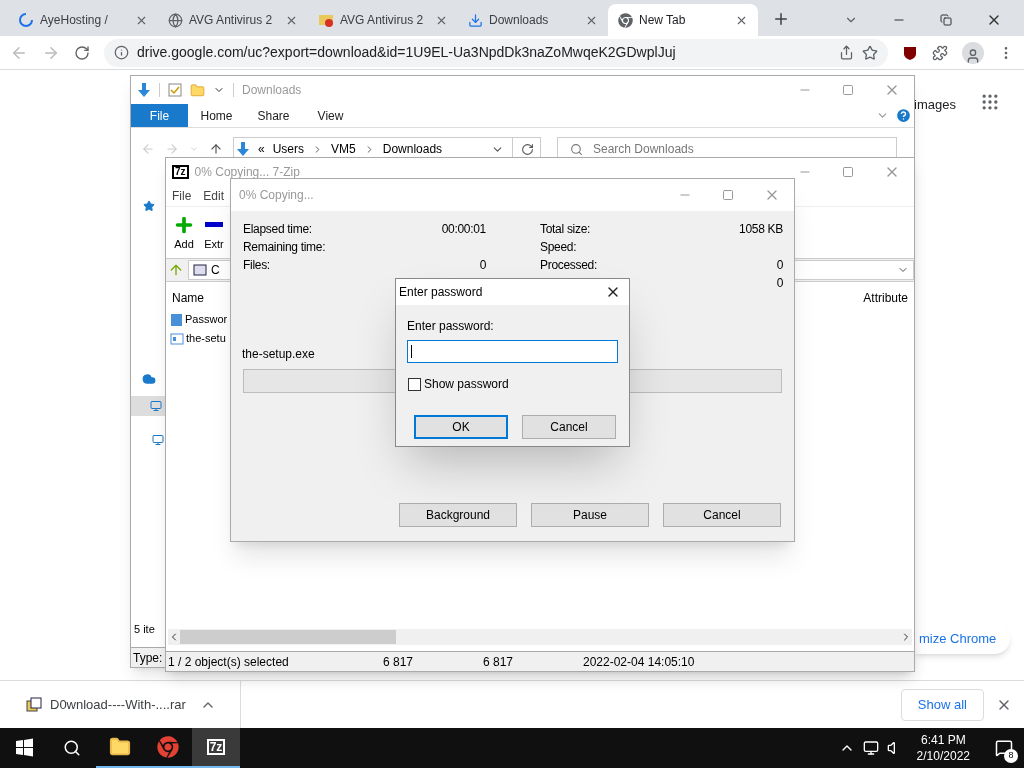 The width and height of the screenshot is (1024, 768). I want to click on item-count: 5 ite, so click(144, 629).